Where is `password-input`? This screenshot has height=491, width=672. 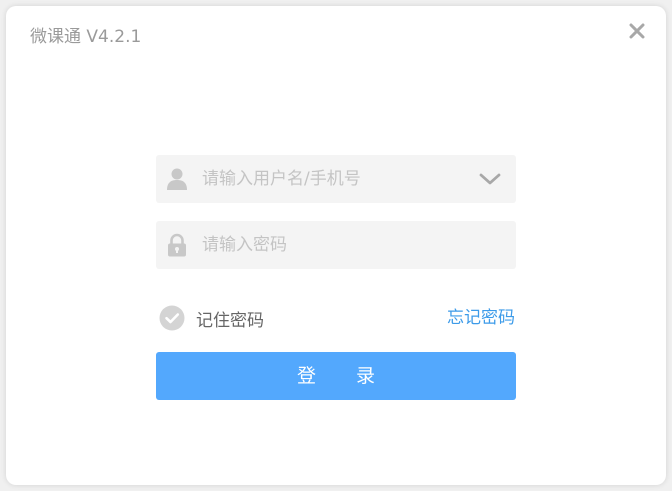
password-input is located at coordinates (332, 245).